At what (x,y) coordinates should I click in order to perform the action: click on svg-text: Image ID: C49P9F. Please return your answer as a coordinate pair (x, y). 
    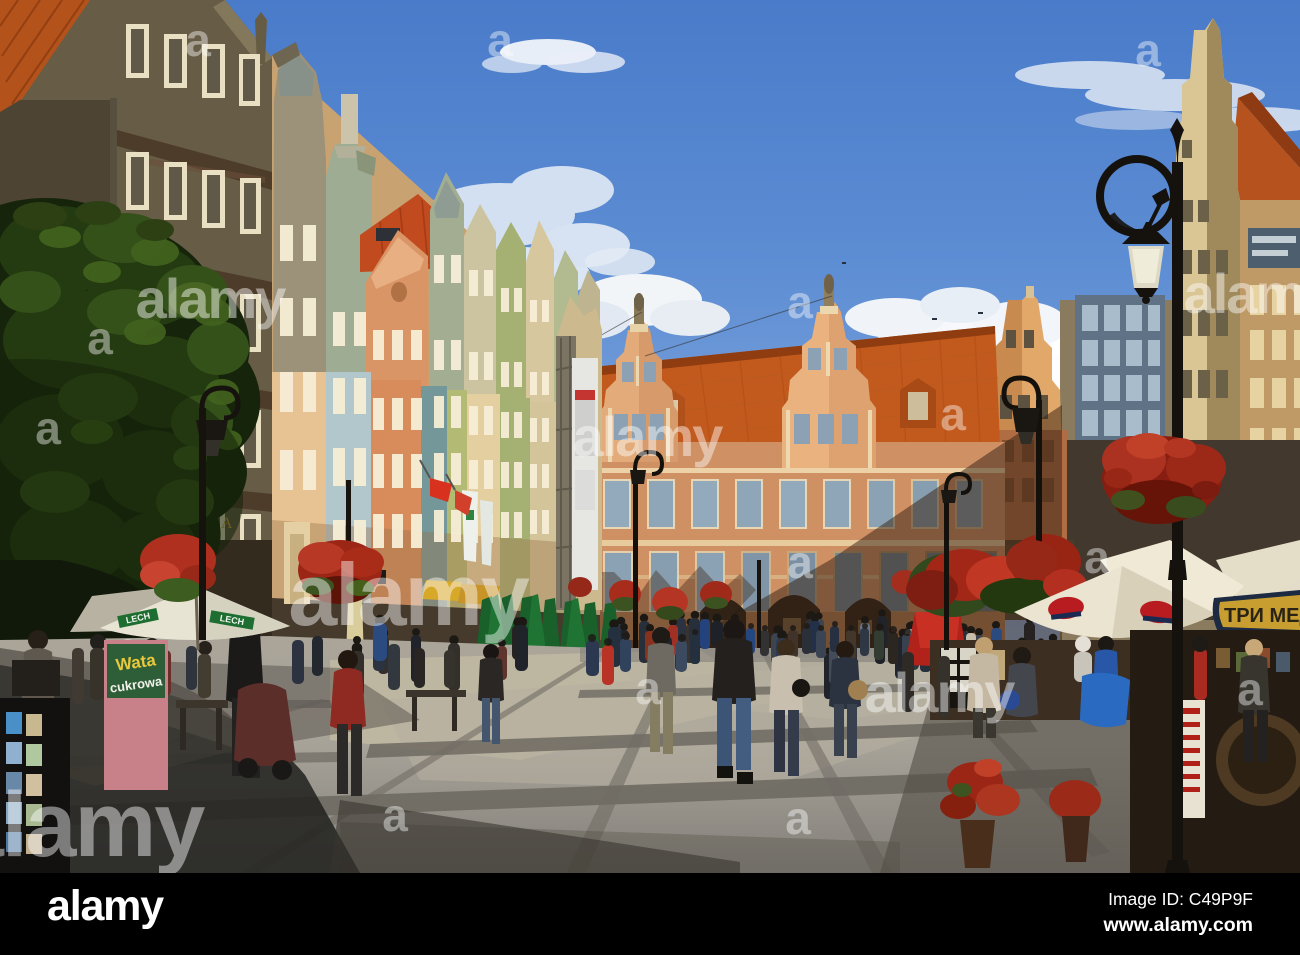
    Looking at the image, I should click on (1180, 899).